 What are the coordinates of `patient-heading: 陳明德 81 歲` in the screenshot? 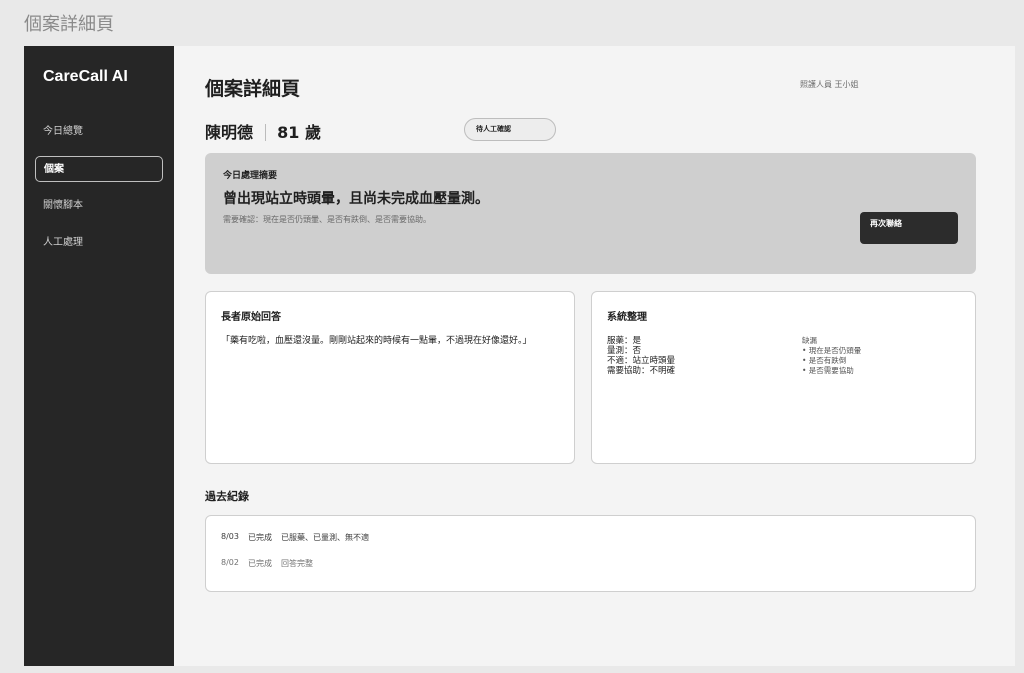 It's located at (263, 131).